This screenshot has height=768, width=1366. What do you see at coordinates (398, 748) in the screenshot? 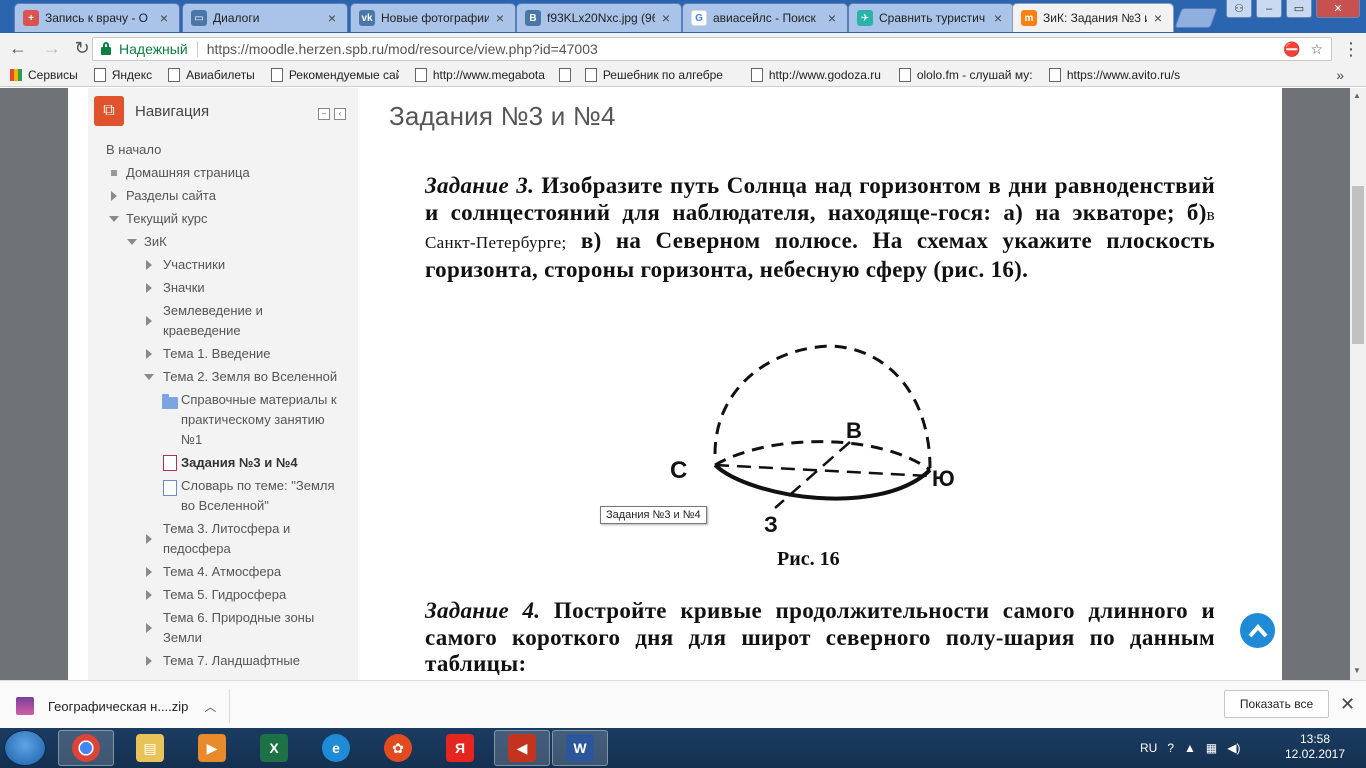
I see `taskbar-media-center: ✿` at bounding box center [398, 748].